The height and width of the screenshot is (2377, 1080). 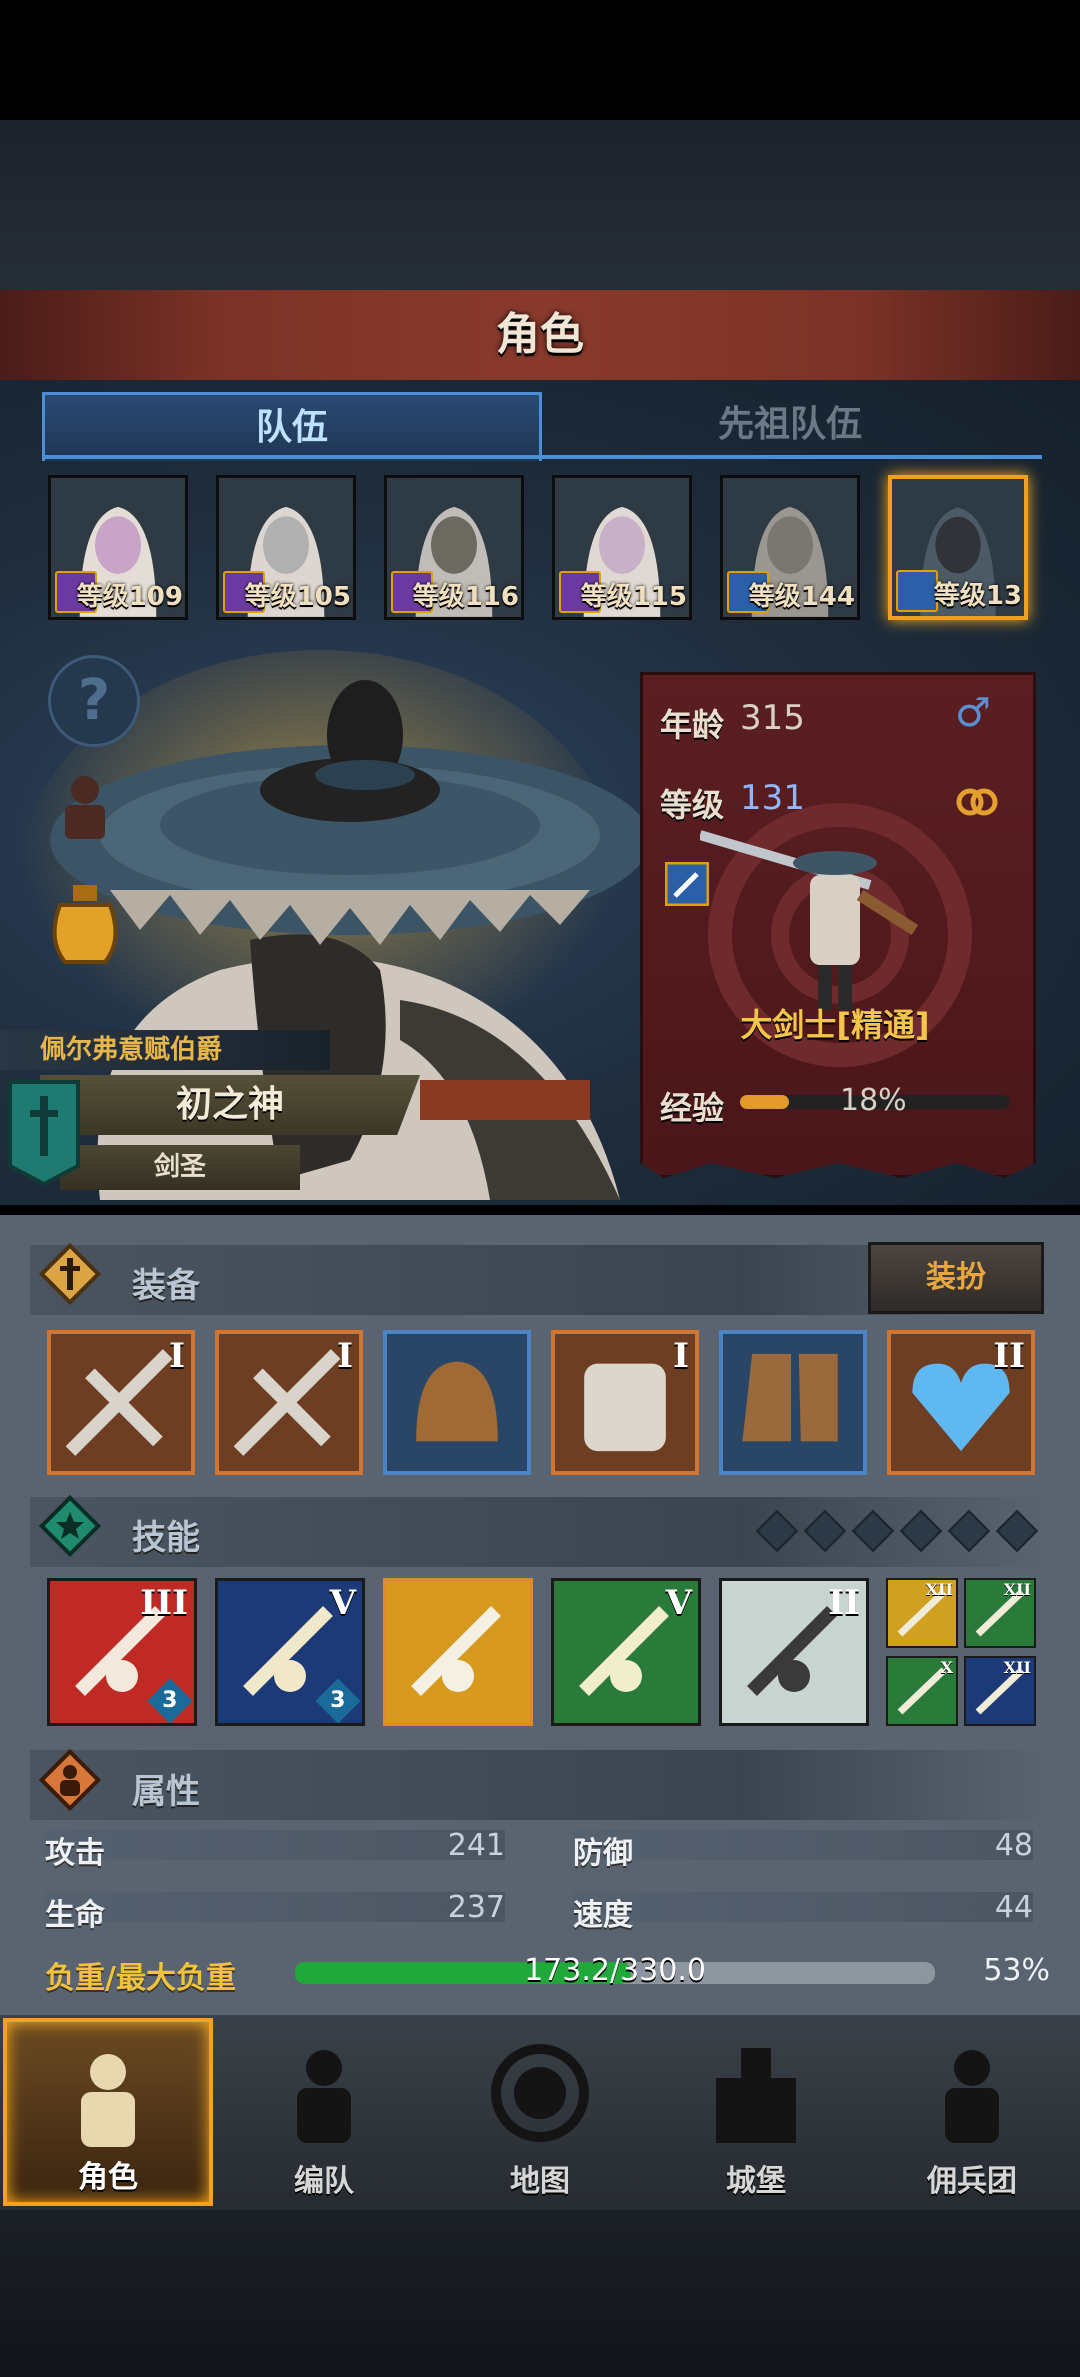 I want to click on defense-value: 48, so click(x=1013, y=1845).